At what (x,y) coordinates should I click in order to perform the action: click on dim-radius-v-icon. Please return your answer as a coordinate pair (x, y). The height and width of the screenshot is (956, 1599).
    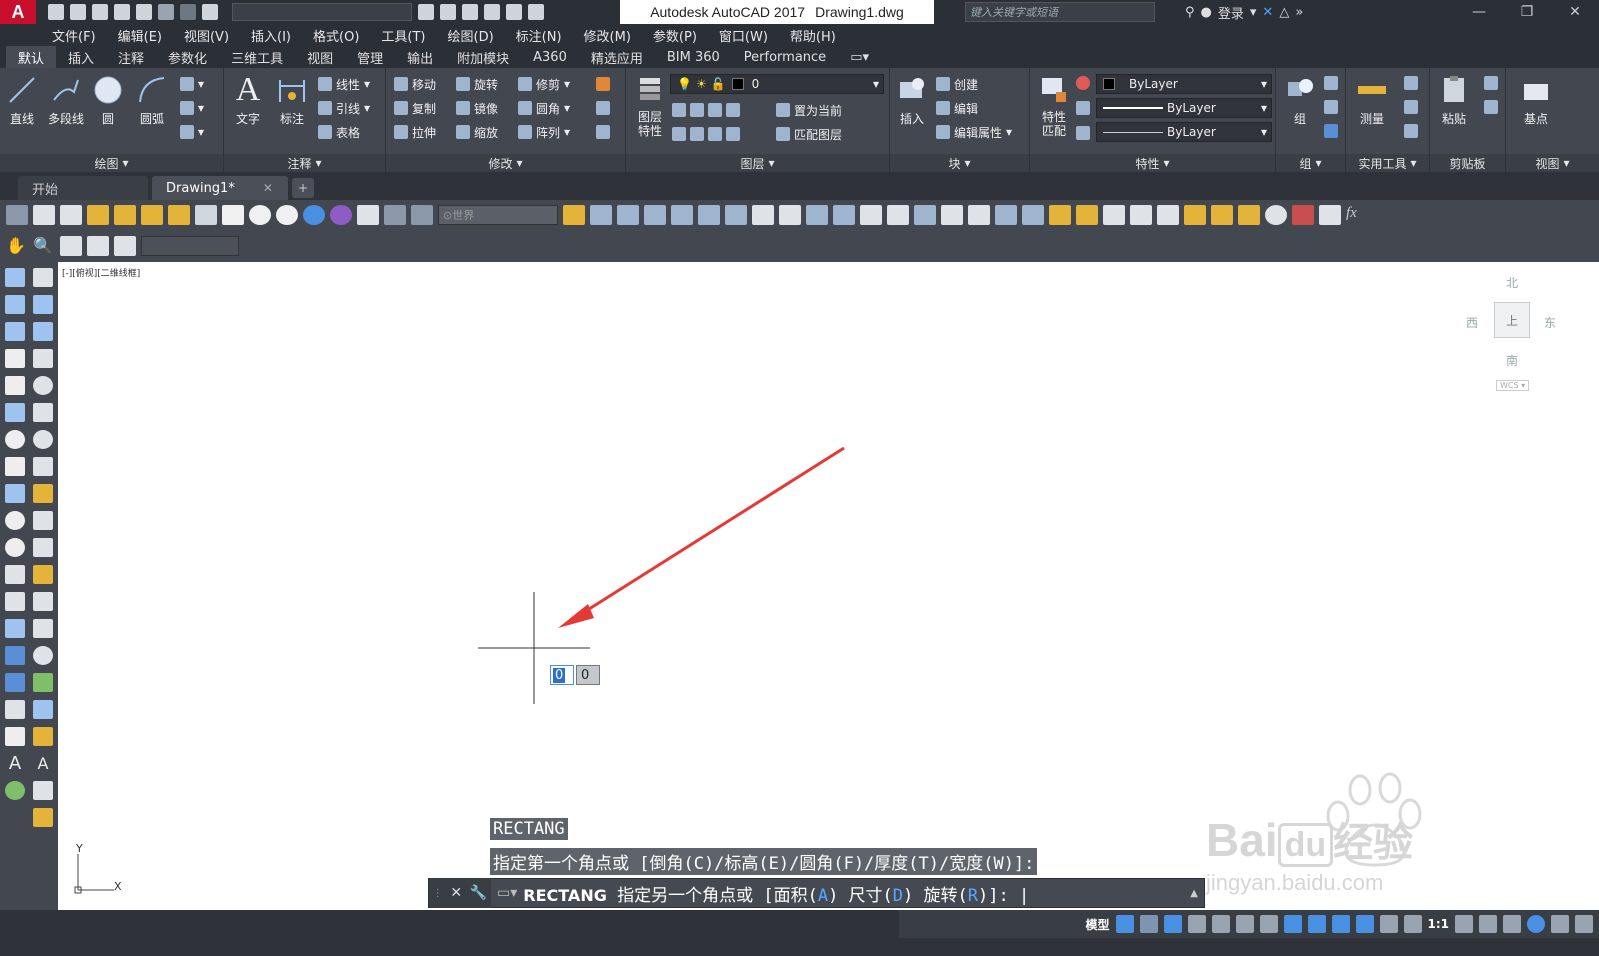
    Looking at the image, I should click on (43, 385).